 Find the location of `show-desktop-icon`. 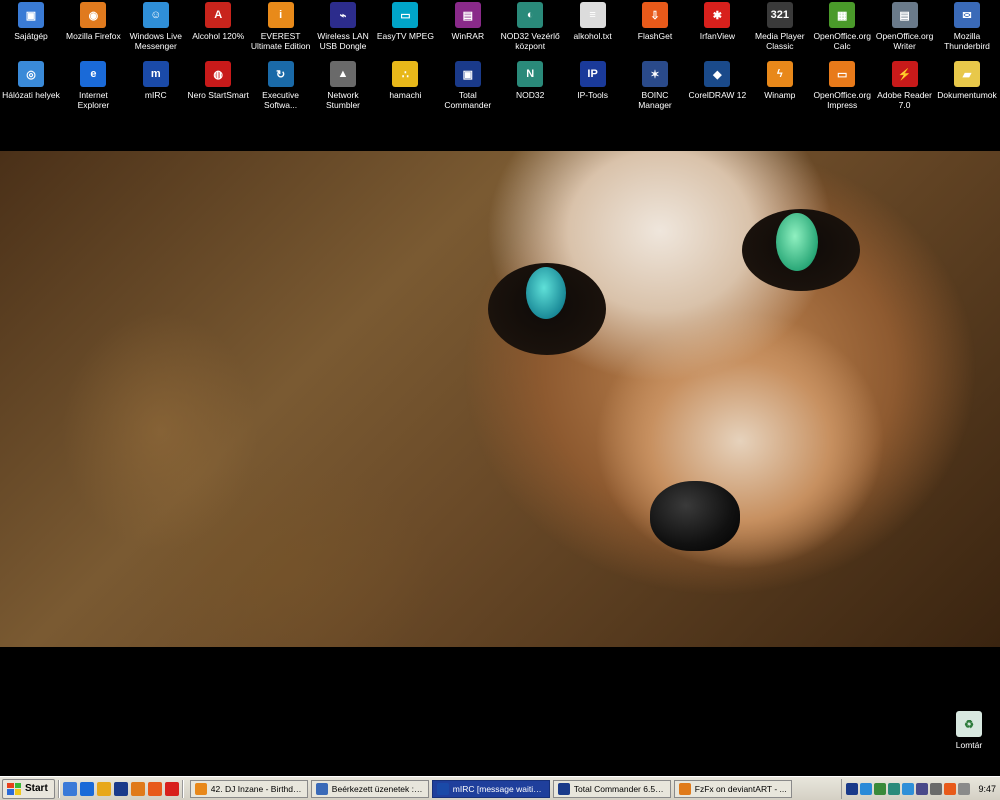

show-desktop-icon is located at coordinates (69, 788).